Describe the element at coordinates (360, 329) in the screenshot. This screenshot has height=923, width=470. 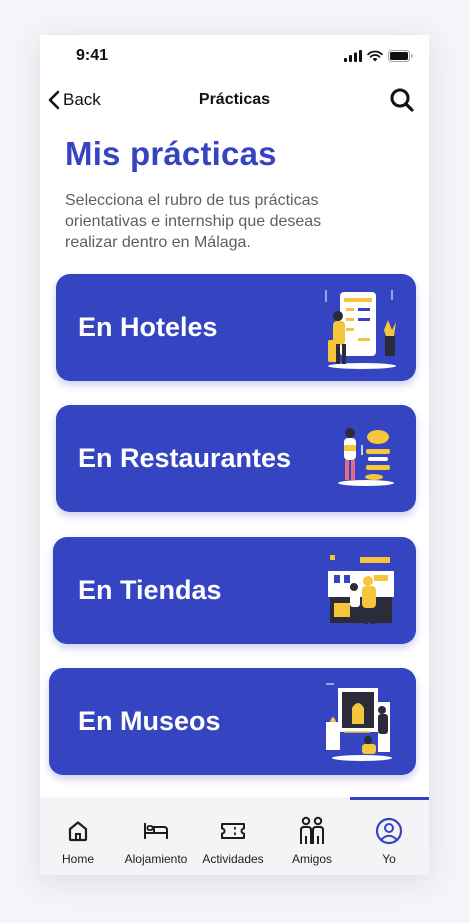
I see `hotel-illustration` at that location.